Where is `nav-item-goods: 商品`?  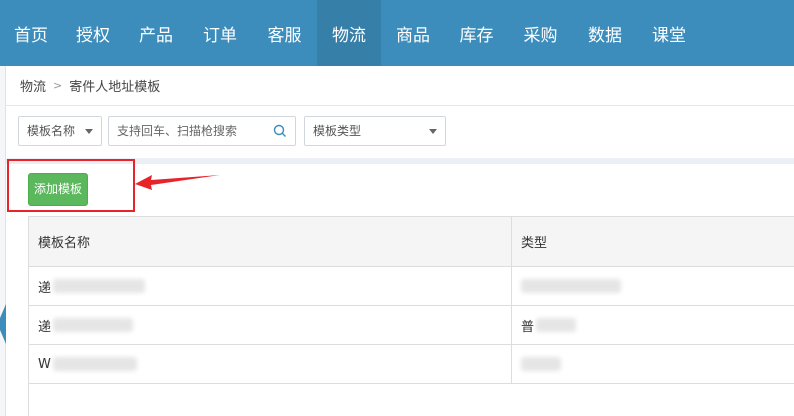
nav-item-goods: 商品 is located at coordinates (413, 33).